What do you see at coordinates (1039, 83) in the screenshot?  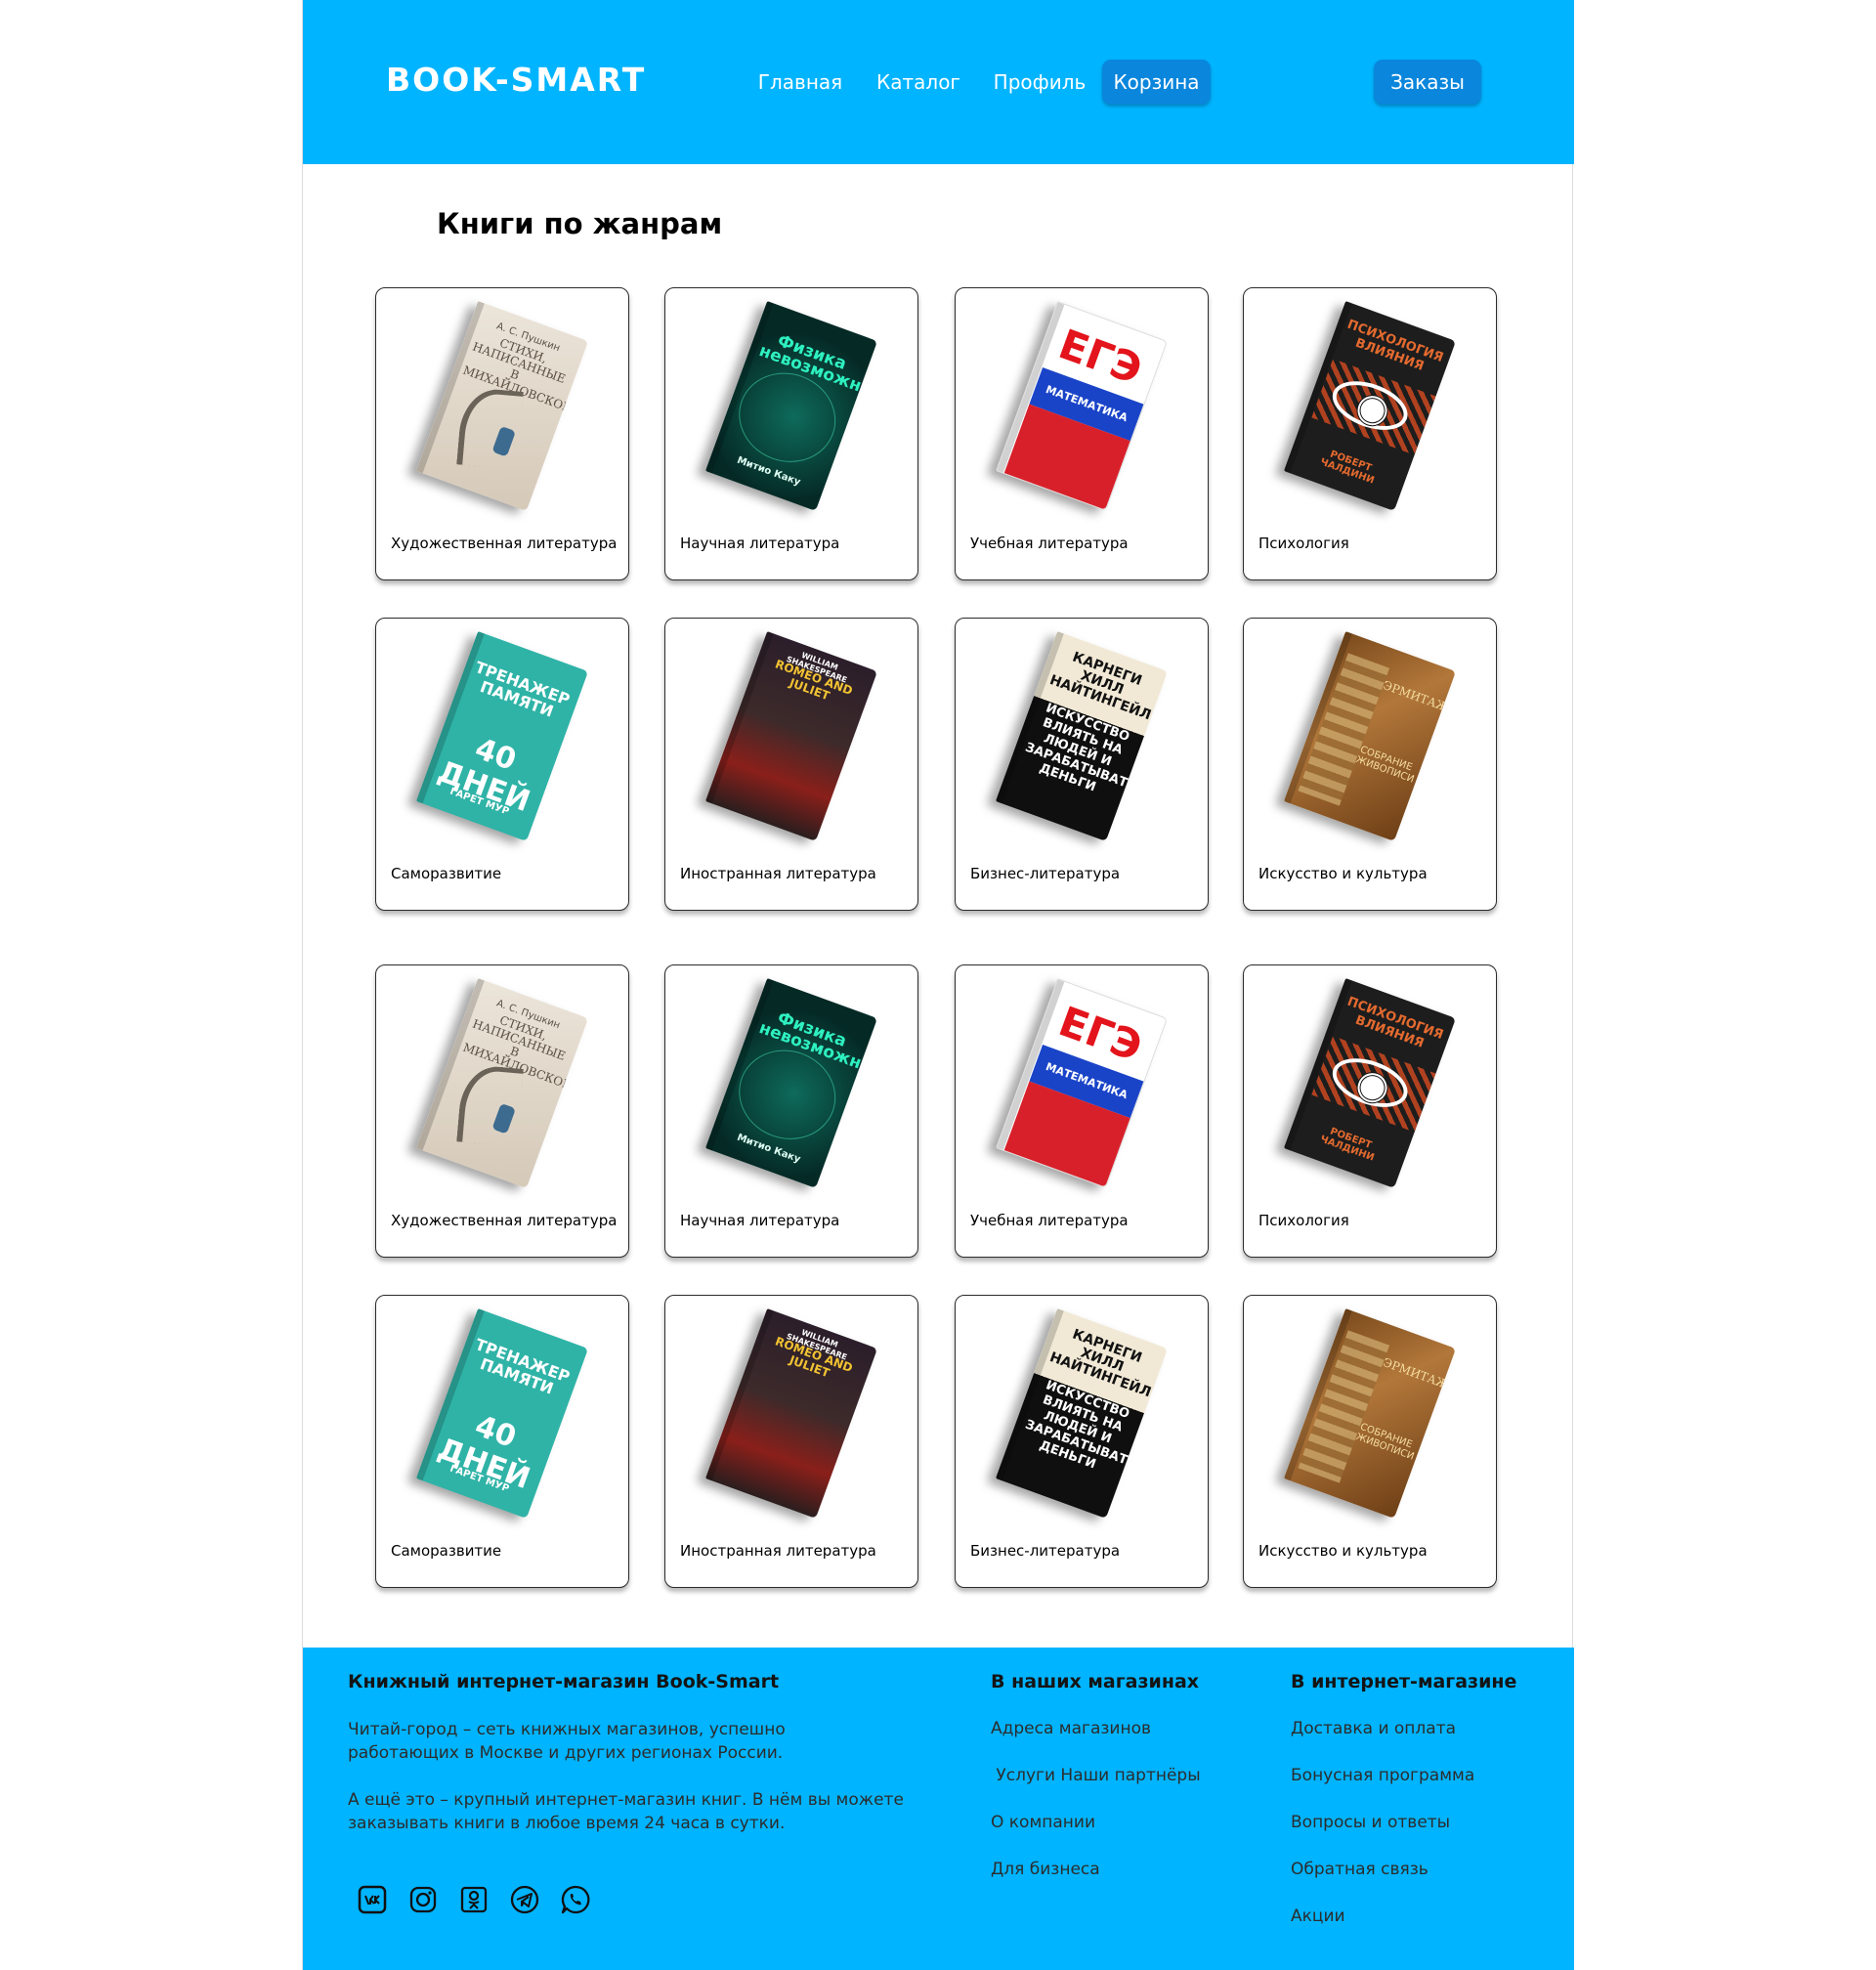 I see `nav-profile: Профиль` at bounding box center [1039, 83].